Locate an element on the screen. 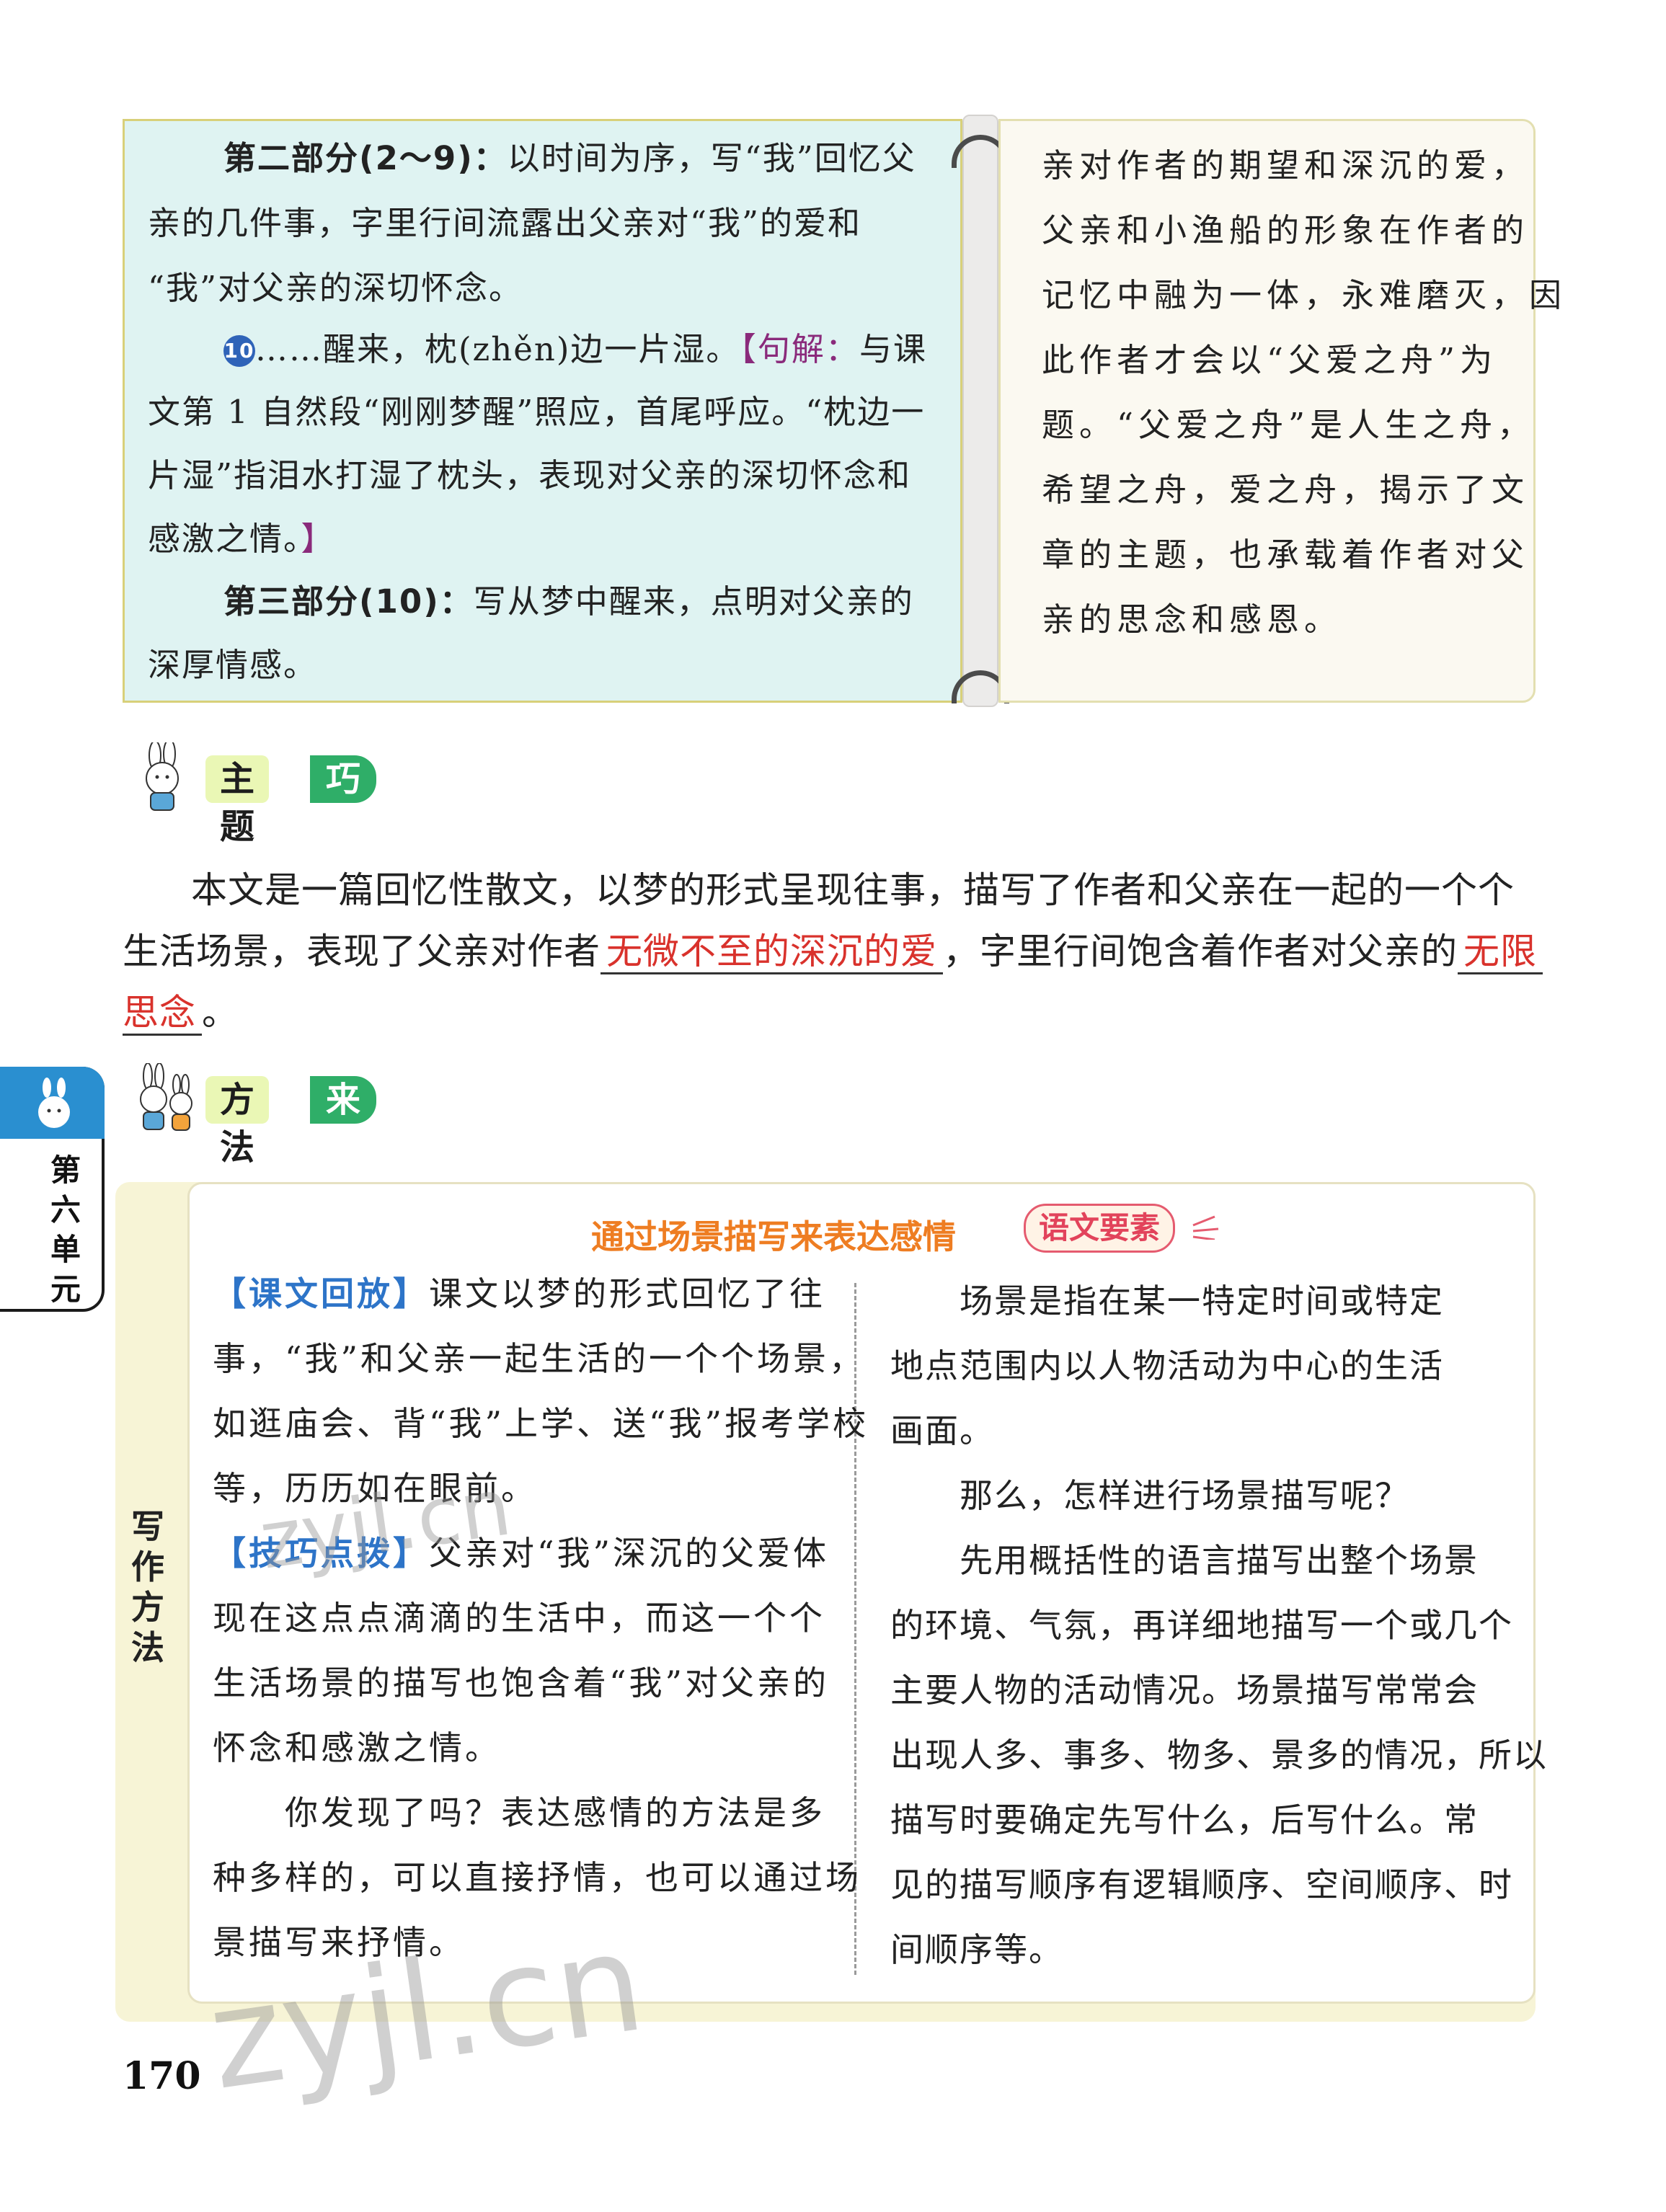 The image size is (1666, 2212). right-page-line: 亲对作者的期望和深沉的爱， is located at coordinates (1286, 165).